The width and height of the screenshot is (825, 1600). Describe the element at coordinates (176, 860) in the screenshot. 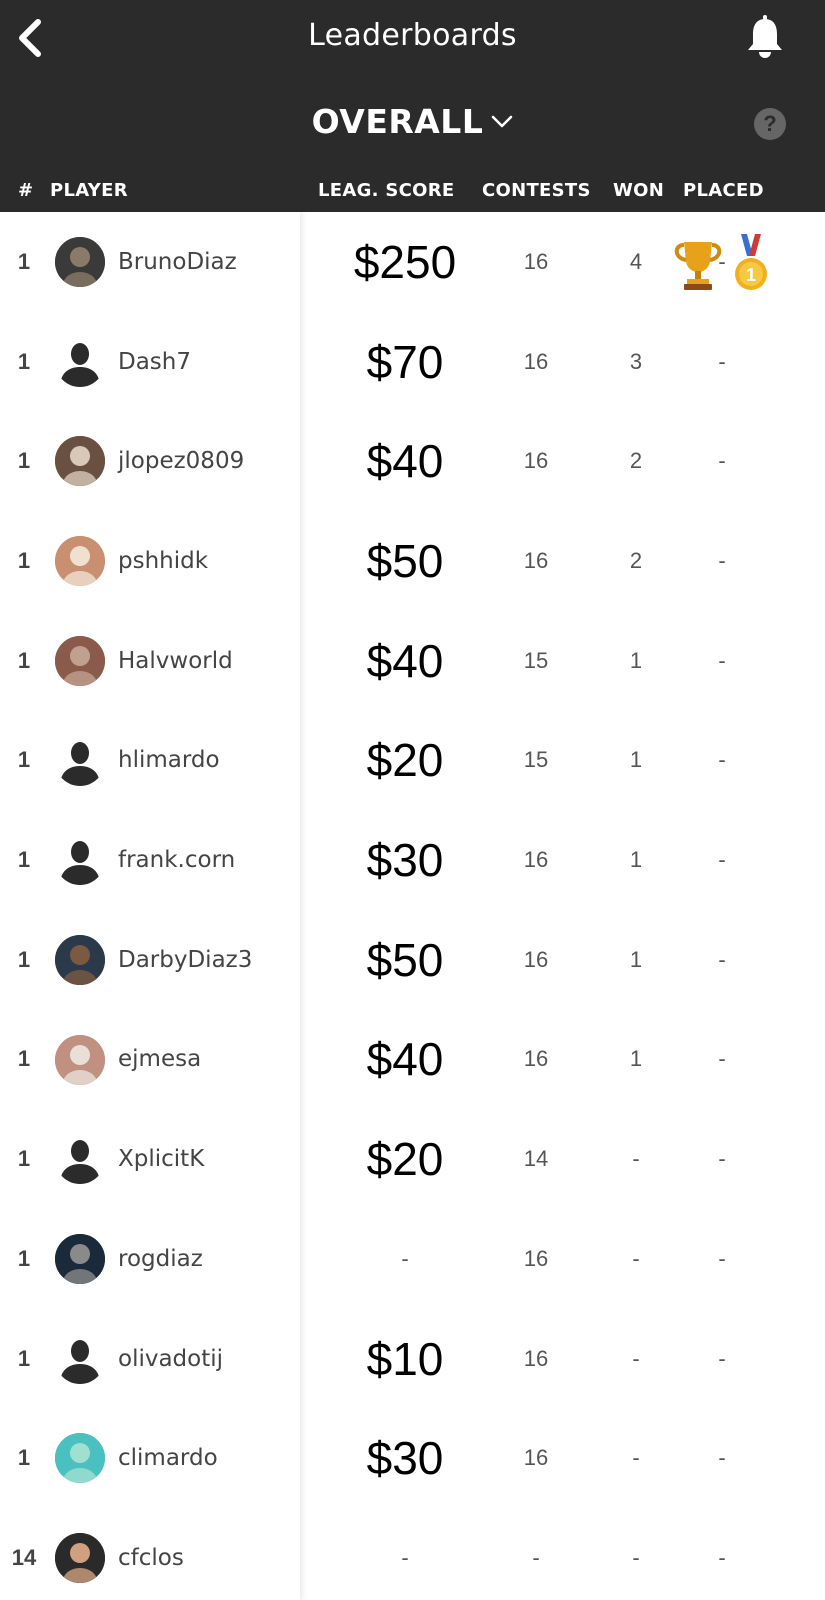

I see `player-name: frank.corn` at that location.